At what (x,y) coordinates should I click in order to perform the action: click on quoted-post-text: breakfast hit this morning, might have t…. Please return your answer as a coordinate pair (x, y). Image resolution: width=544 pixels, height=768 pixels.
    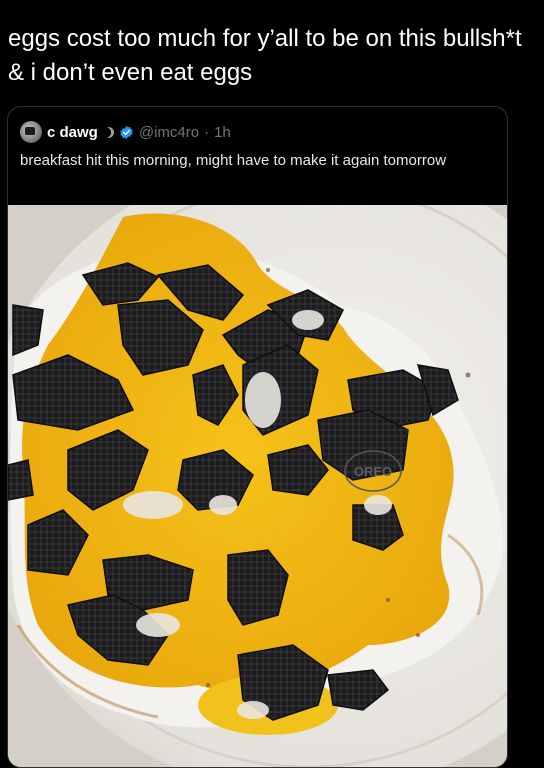
    Looking at the image, I should click on (233, 160).